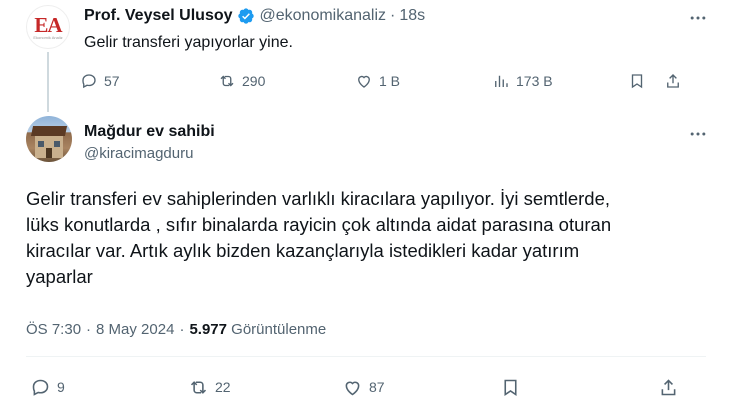 The height and width of the screenshot is (420, 730). What do you see at coordinates (188, 42) in the screenshot?
I see `tweet-text: Gelir transferi yapıyorlar yine.` at bounding box center [188, 42].